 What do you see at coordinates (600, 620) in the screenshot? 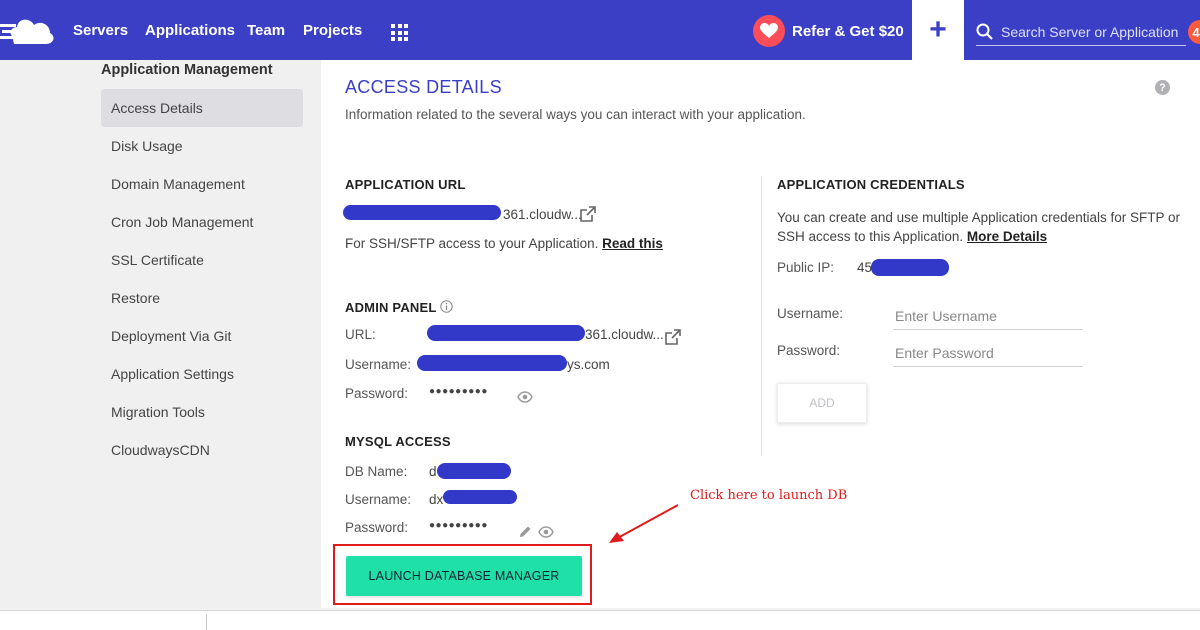
I see `bottom-strip` at bounding box center [600, 620].